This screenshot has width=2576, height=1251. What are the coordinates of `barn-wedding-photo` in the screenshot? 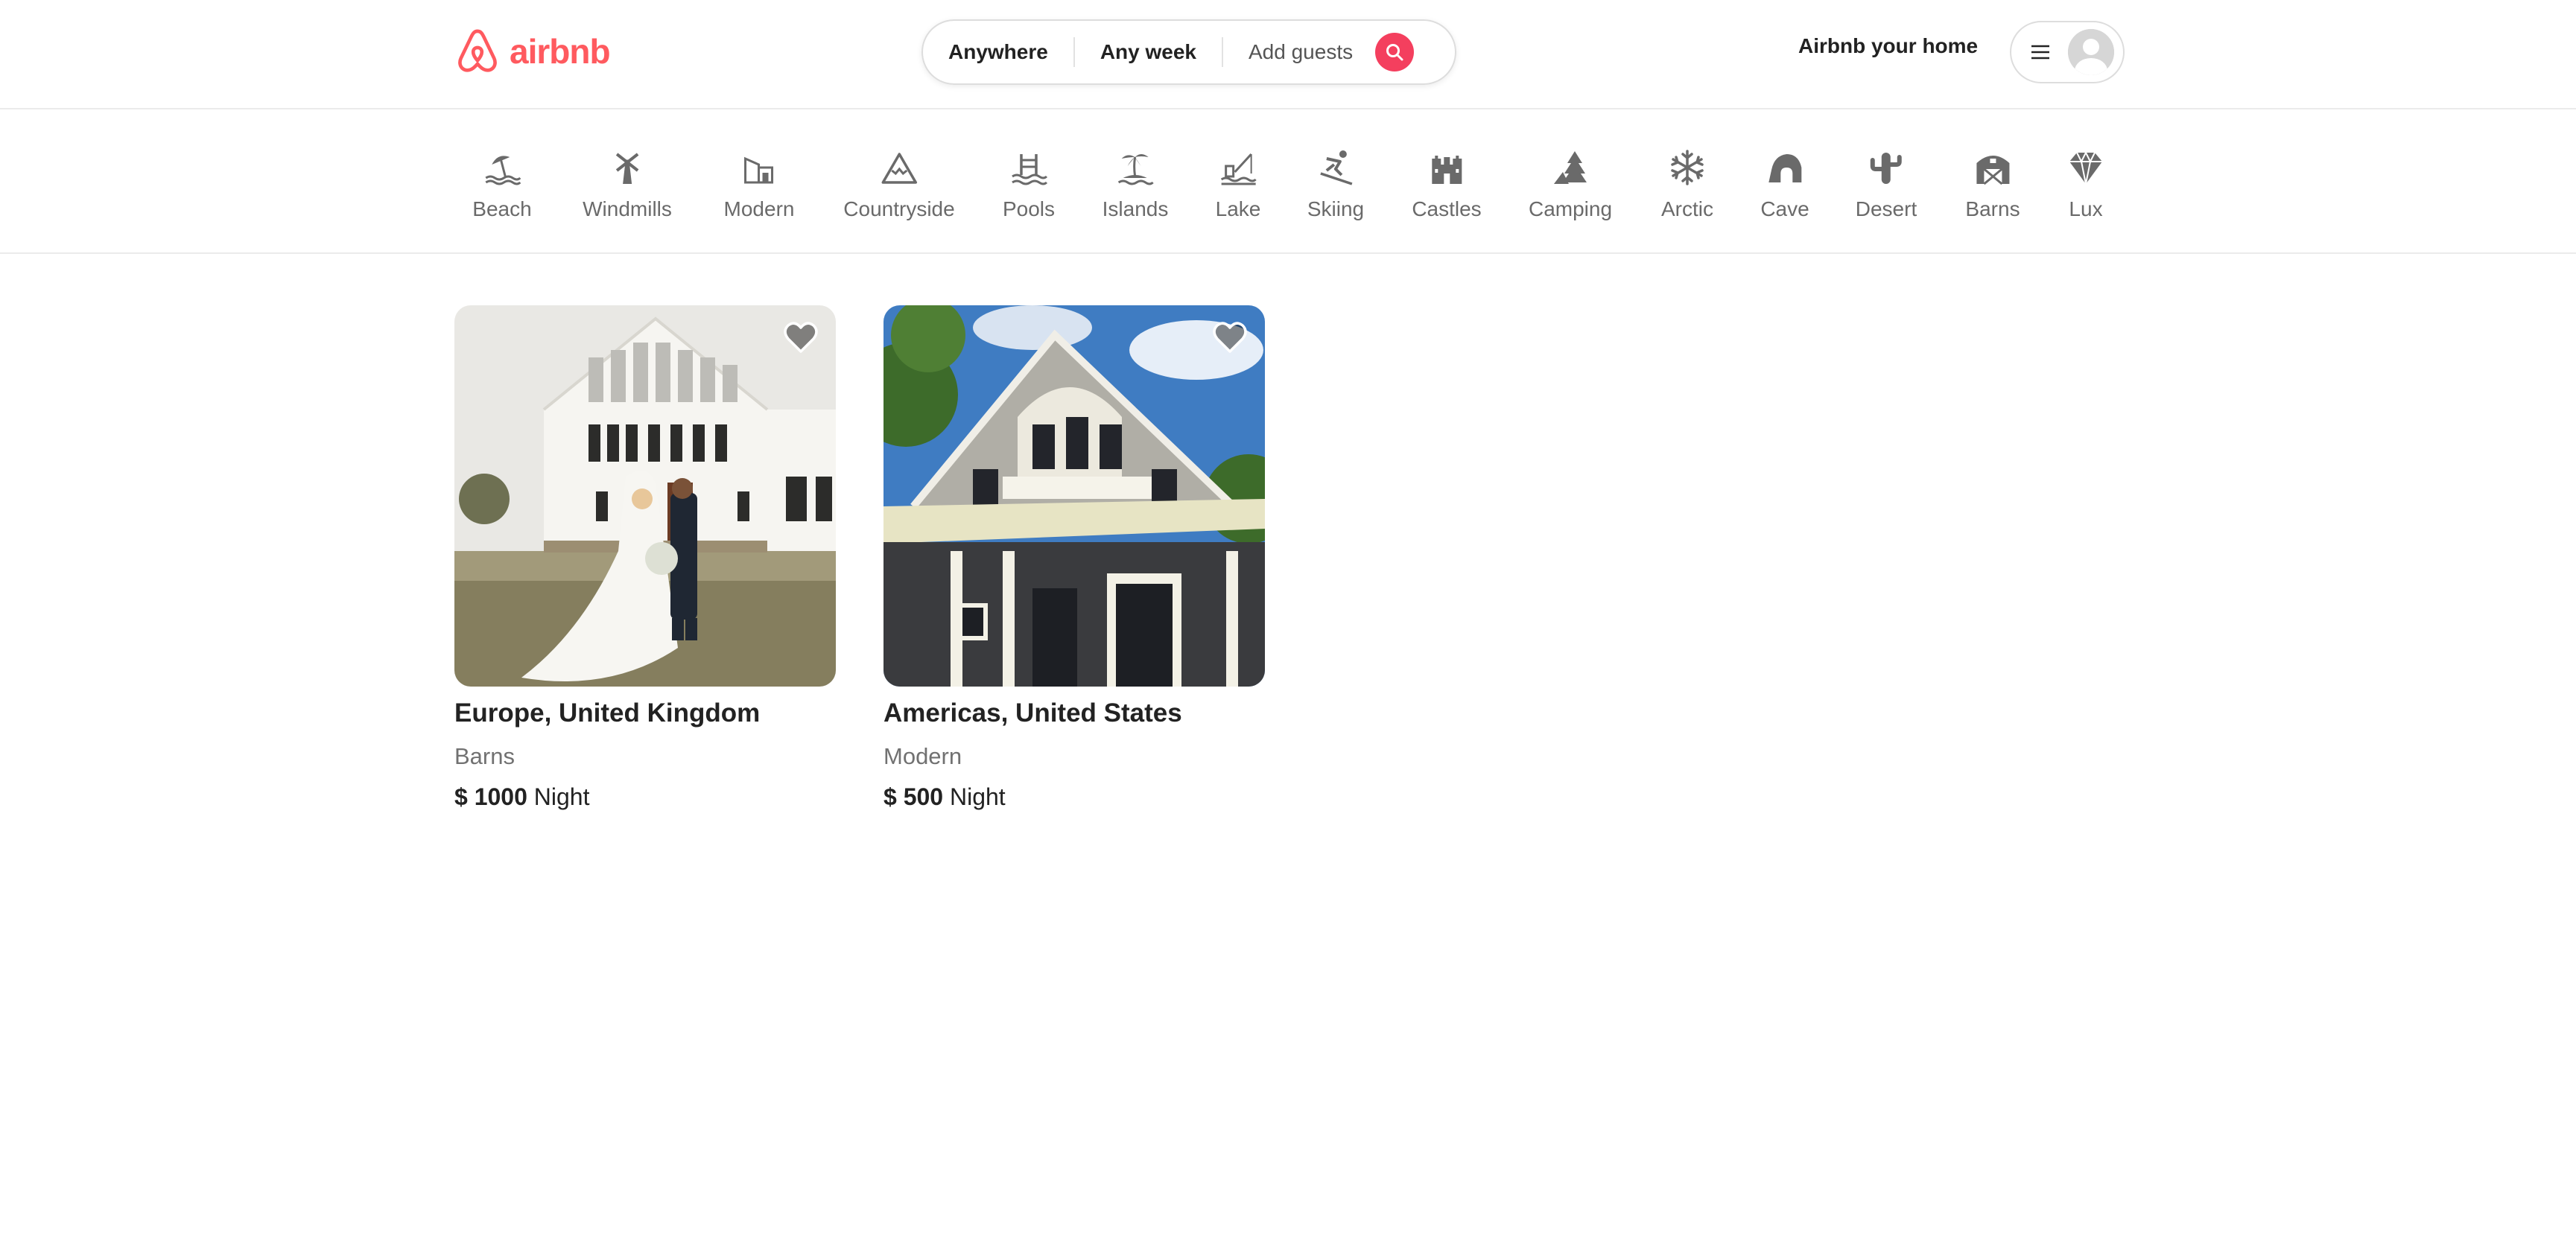 It's located at (645, 496).